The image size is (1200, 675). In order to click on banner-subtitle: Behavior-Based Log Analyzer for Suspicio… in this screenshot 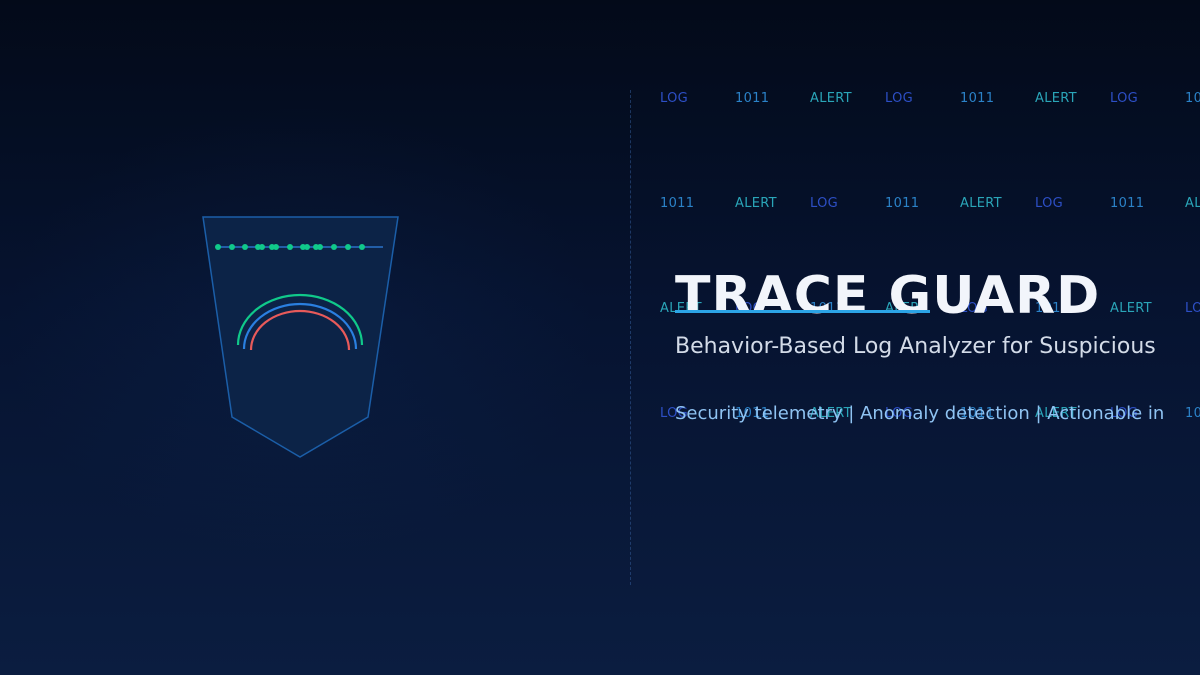, I will do `click(915, 346)`.